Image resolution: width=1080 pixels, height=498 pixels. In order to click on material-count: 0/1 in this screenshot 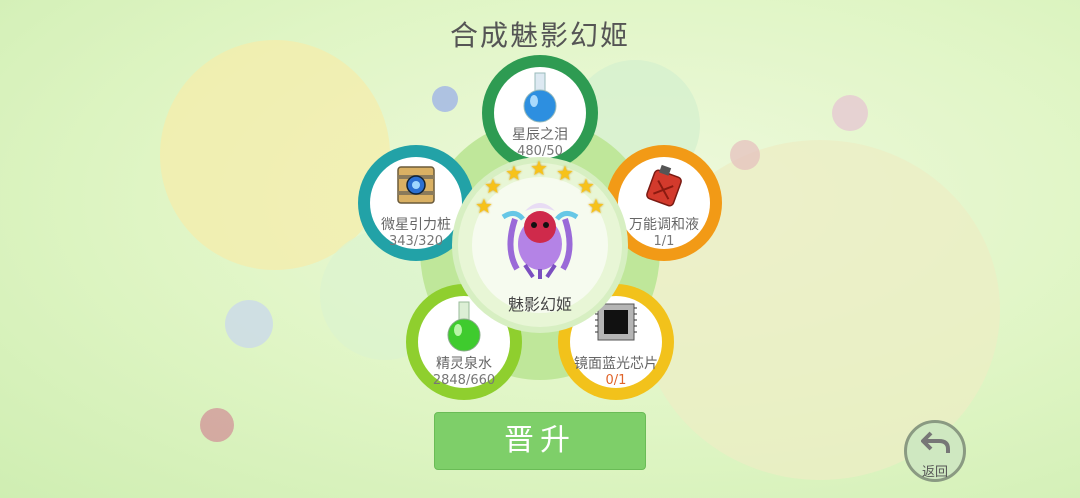, I will do `click(616, 380)`.